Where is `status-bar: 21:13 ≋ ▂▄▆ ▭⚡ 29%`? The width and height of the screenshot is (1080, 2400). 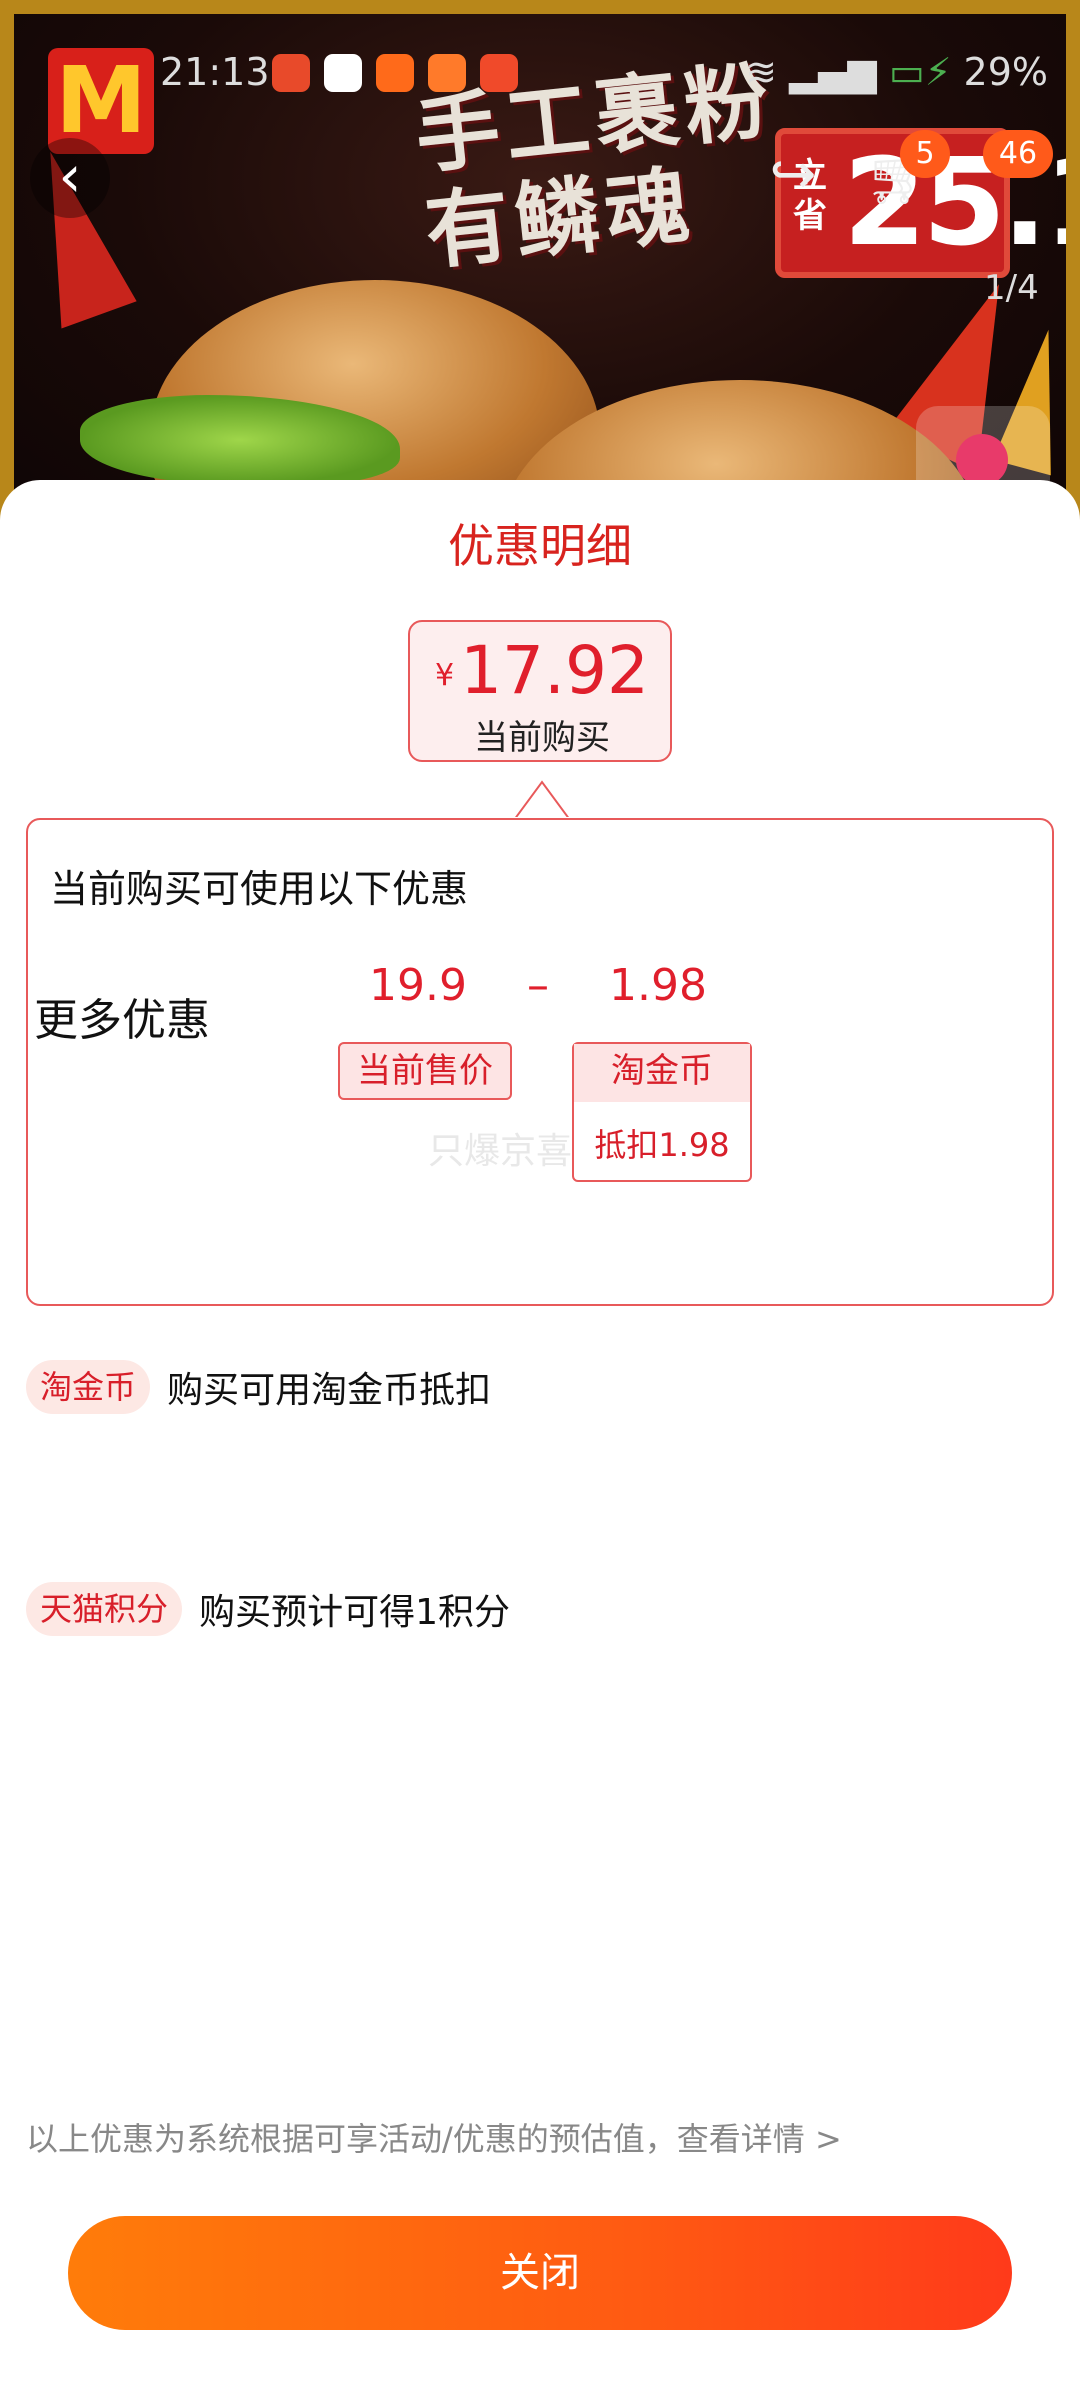
status-bar: 21:13 ≋ ▂▄▆ ▭⚡ 29% is located at coordinates (540, 72).